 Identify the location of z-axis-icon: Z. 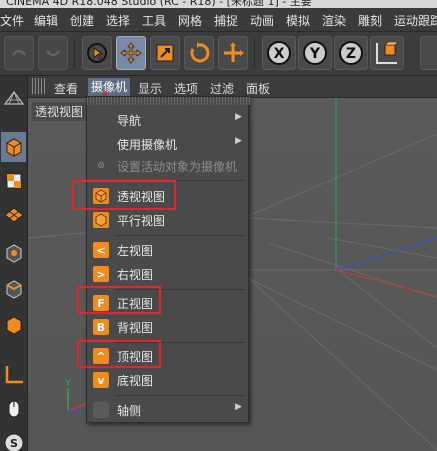
(351, 53).